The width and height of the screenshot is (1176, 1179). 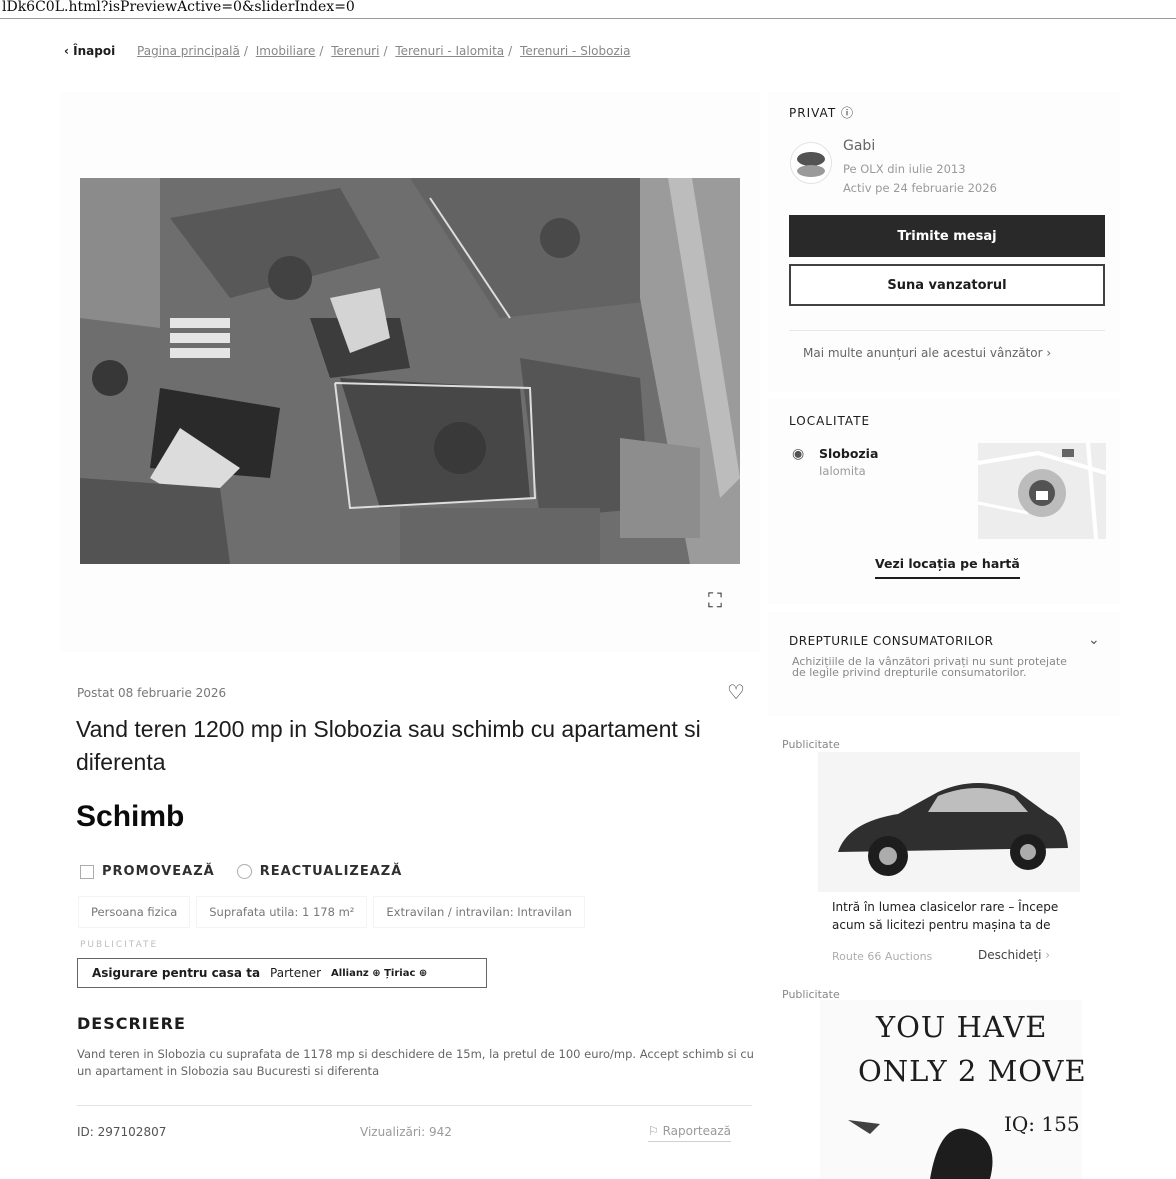 I want to click on tag-seller-type: Persoana fizica, so click(x=134, y=912).